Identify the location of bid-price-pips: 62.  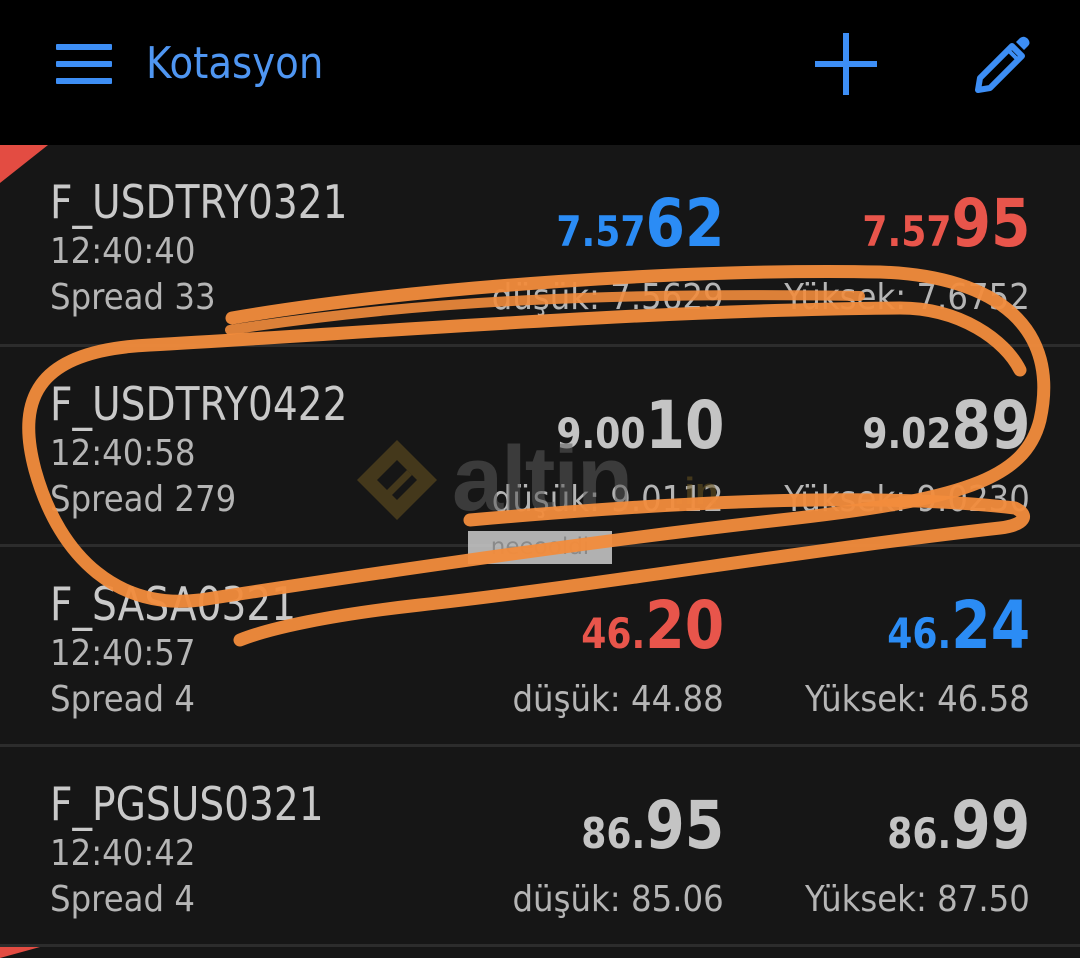
(684, 223).